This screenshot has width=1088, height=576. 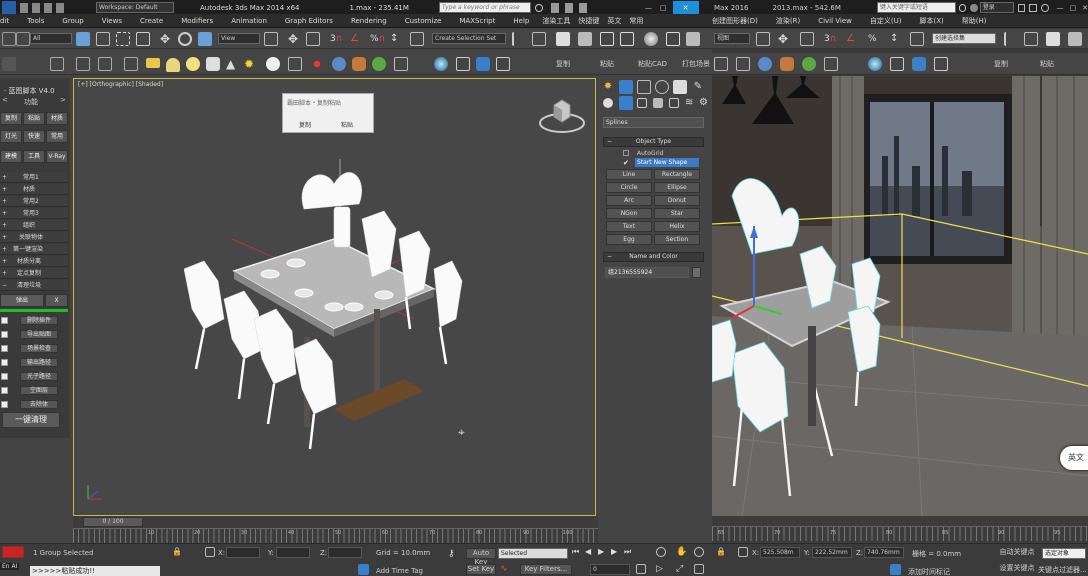 What do you see at coordinates (1044, 7) in the screenshot?
I see `help-icon` at bounding box center [1044, 7].